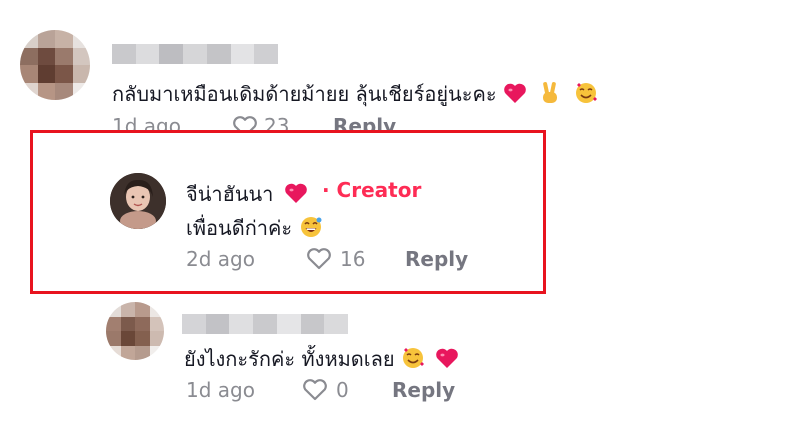 The width and height of the screenshot is (800, 424). What do you see at coordinates (311, 229) in the screenshot?
I see `grinning-emoji-icon` at bounding box center [311, 229].